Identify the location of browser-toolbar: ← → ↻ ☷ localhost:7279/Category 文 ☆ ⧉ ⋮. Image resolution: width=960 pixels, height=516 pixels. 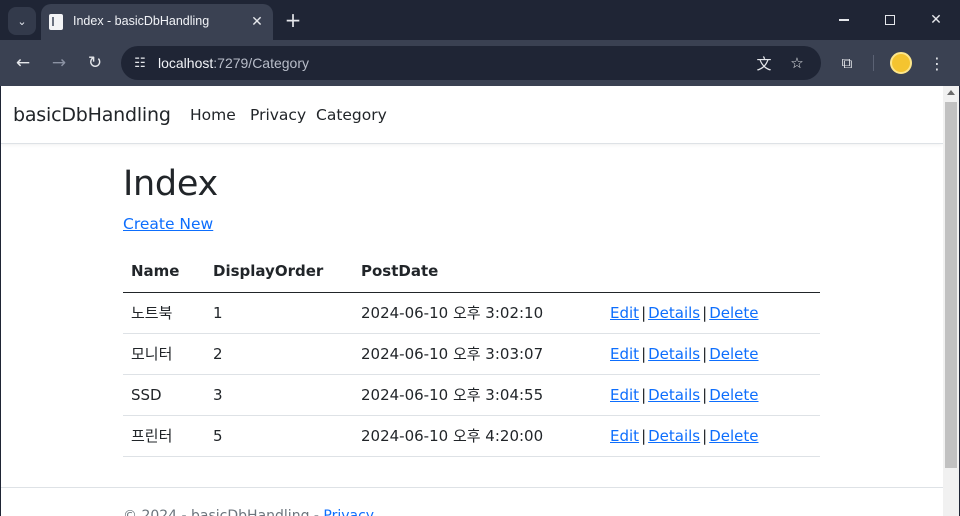
(480, 63).